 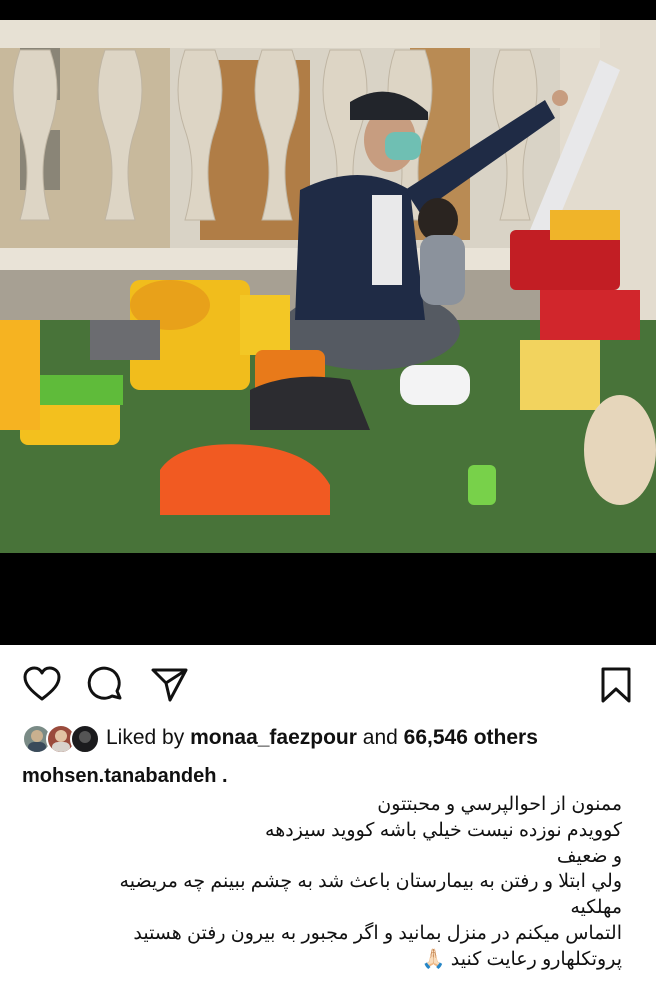 I want to click on photo-letterbox-bar, so click(x=328, y=599).